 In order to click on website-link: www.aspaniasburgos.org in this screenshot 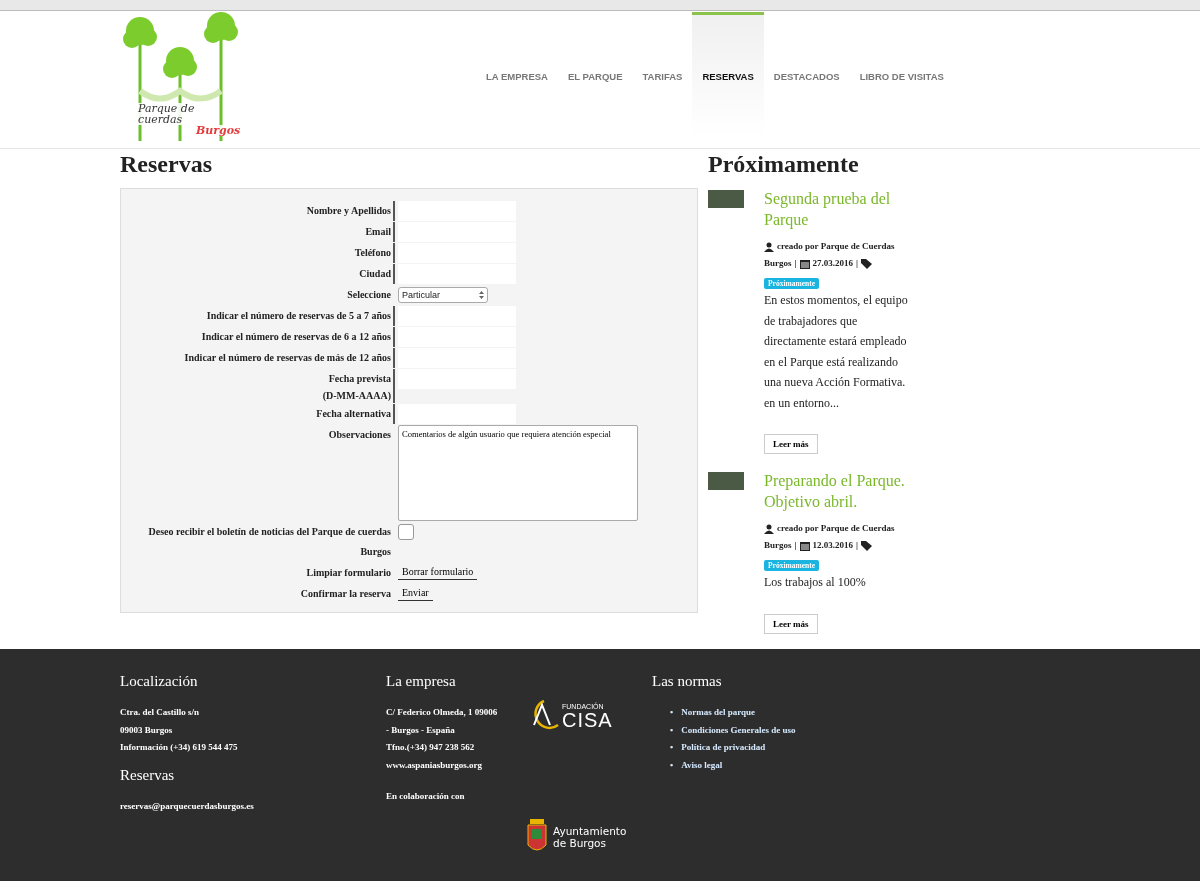, I will do `click(434, 765)`.